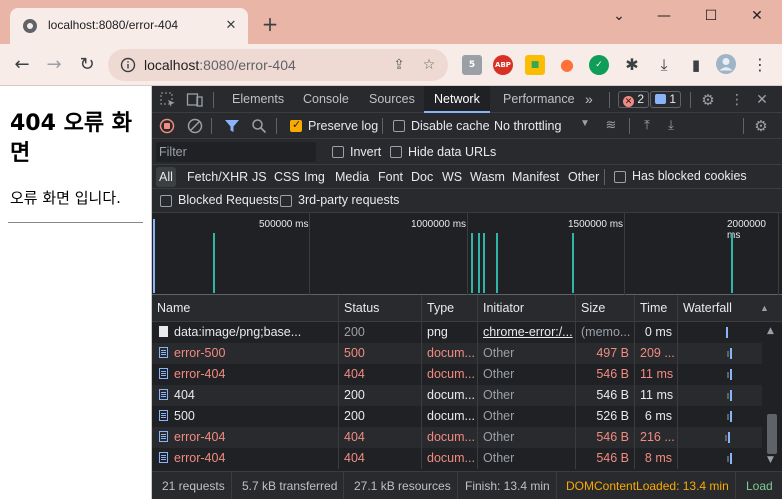  I want to click on type-filter-doc: Doc, so click(422, 177).